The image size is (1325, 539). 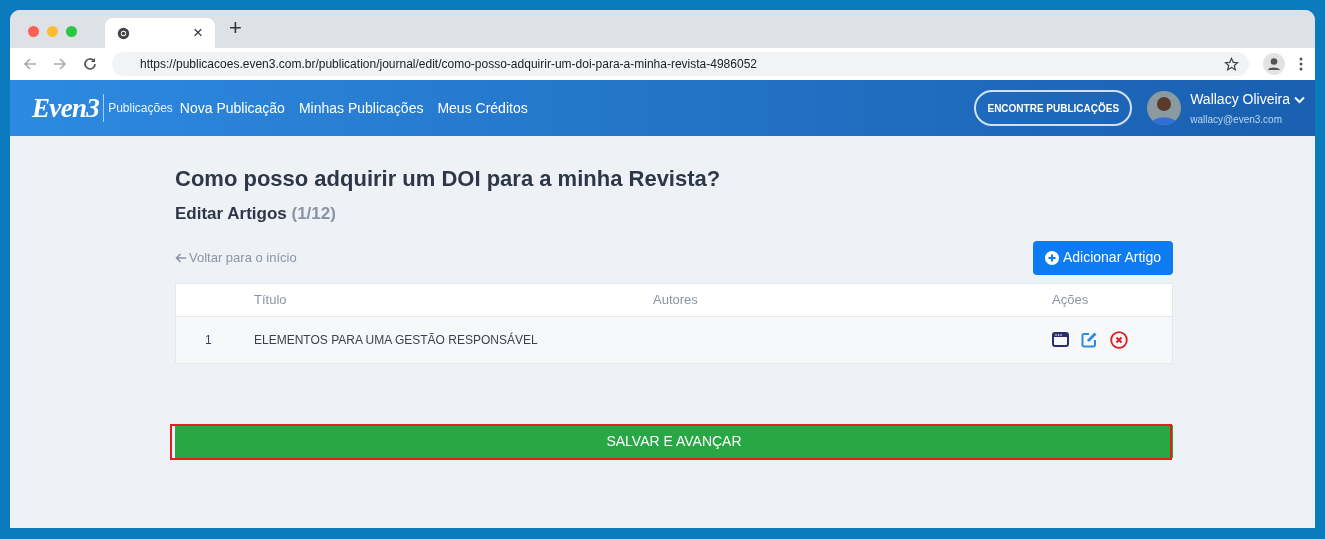 I want to click on window-icon, so click(x=1060, y=339).